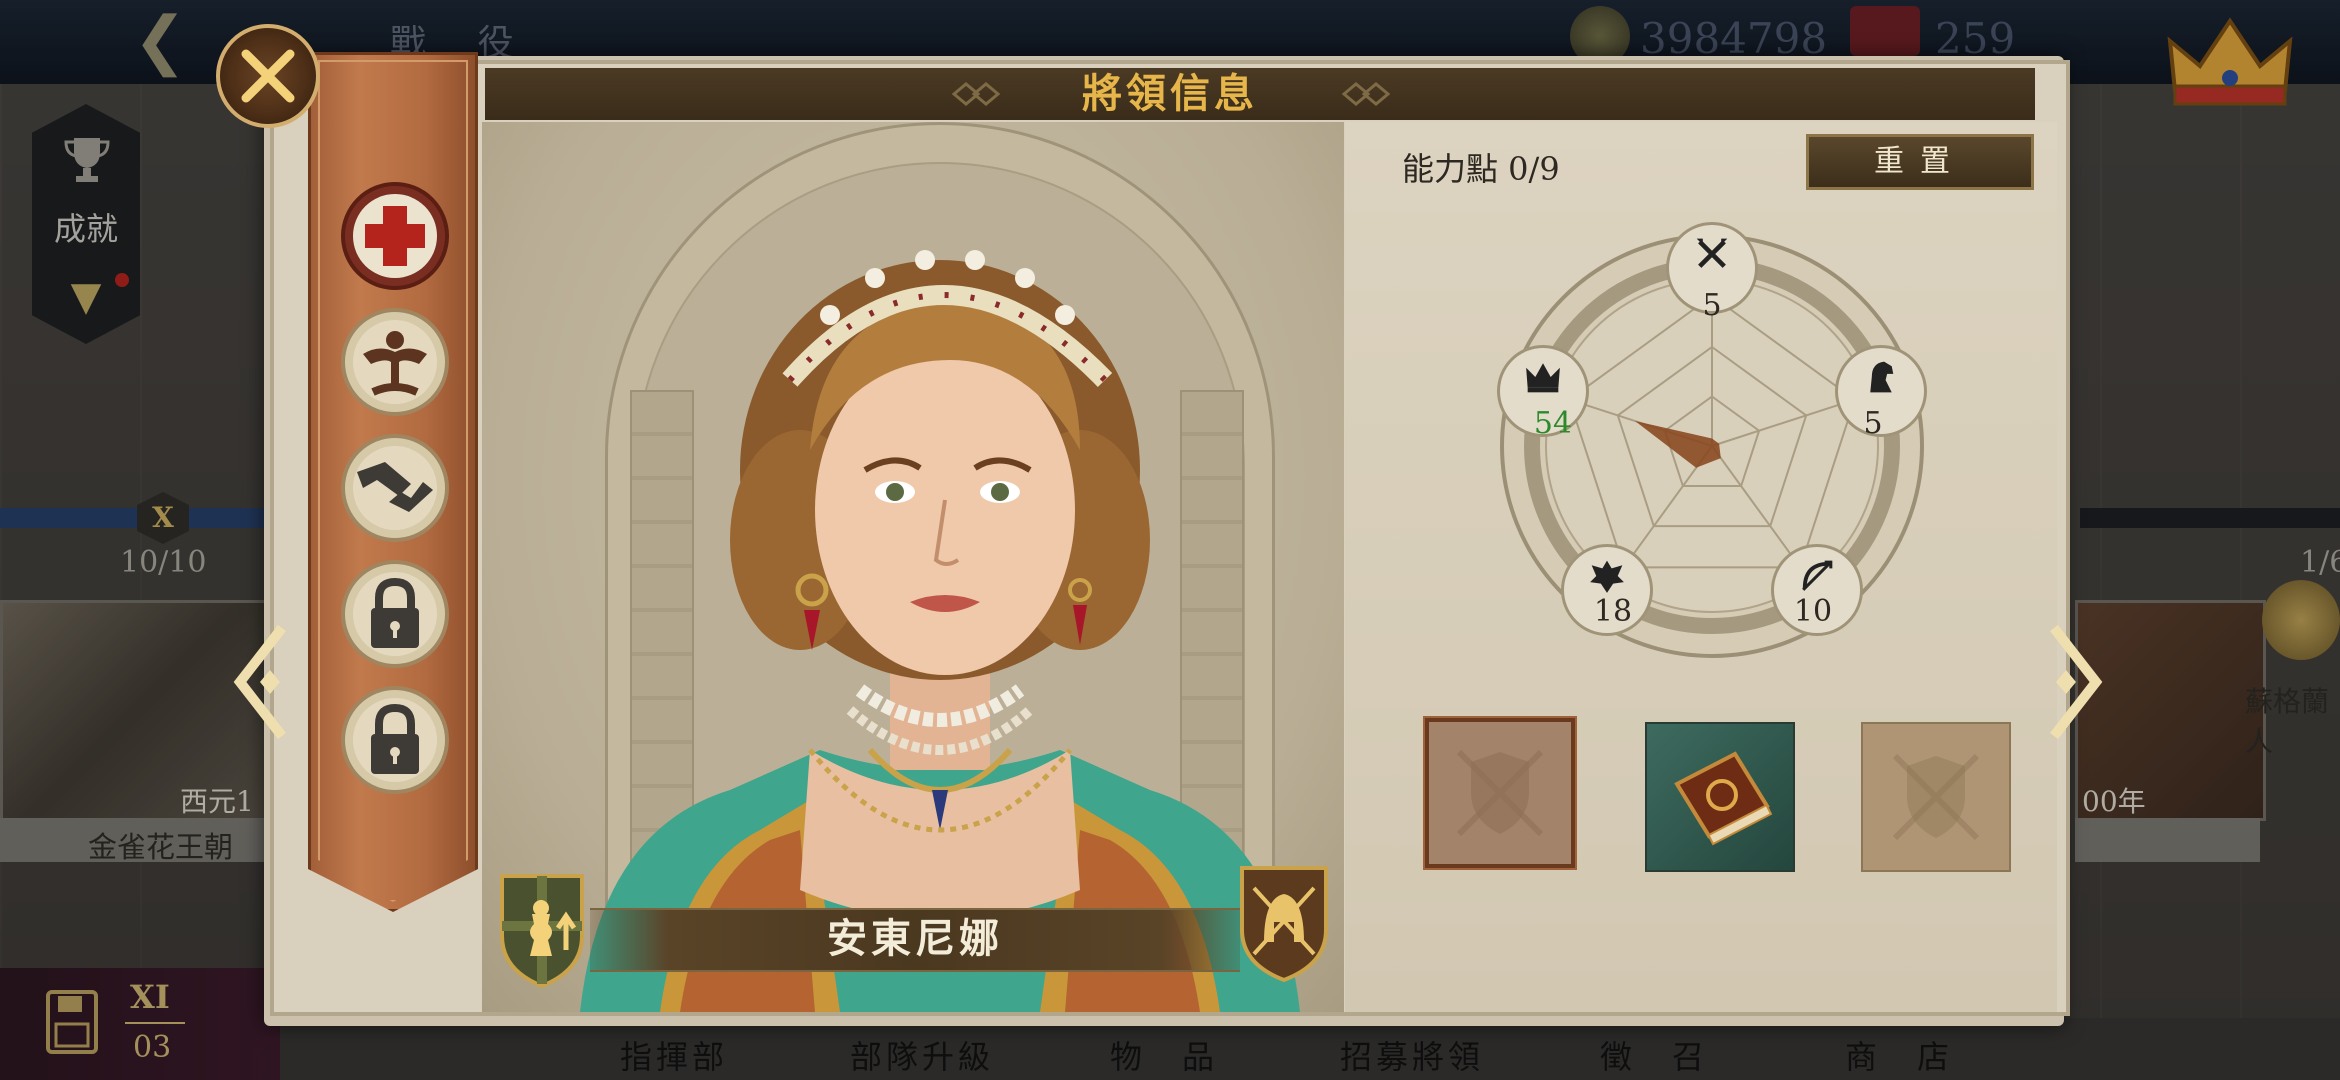 This screenshot has width=2340, height=1080. I want to click on skill-medic, so click(395, 236).